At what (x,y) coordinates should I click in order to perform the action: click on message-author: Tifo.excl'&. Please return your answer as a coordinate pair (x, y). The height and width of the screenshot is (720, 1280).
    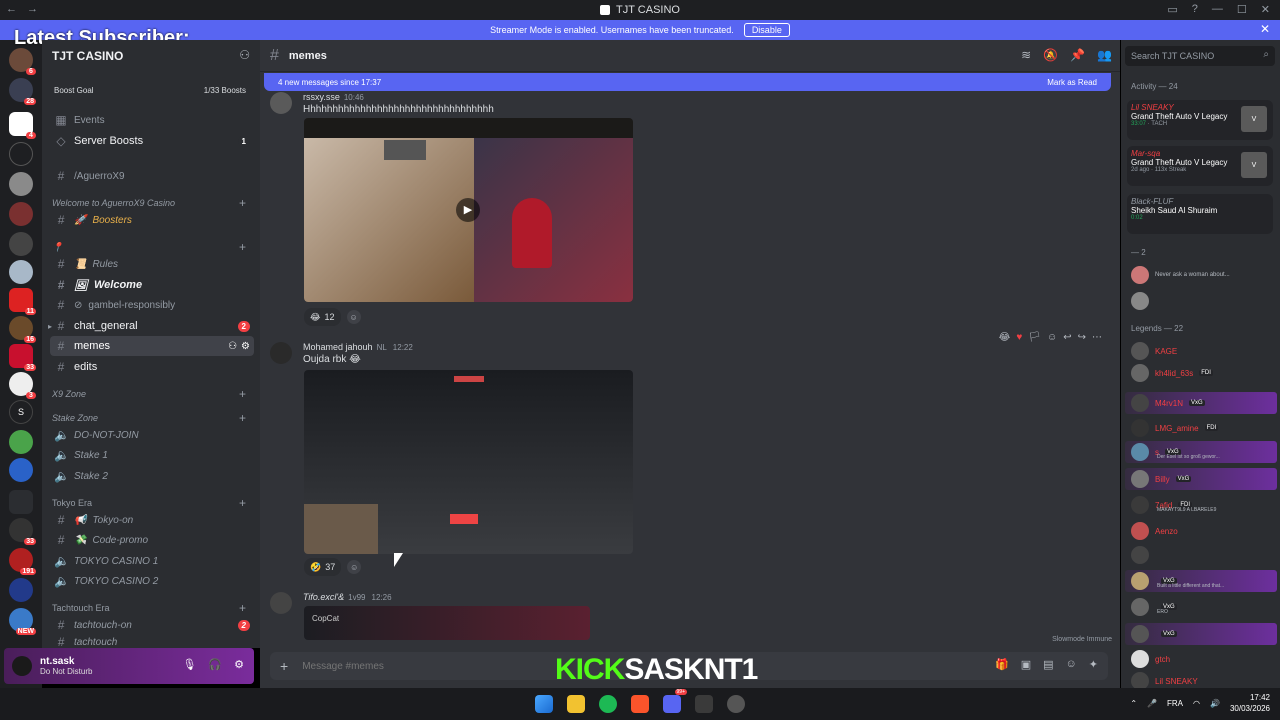
    Looking at the image, I should click on (323, 597).